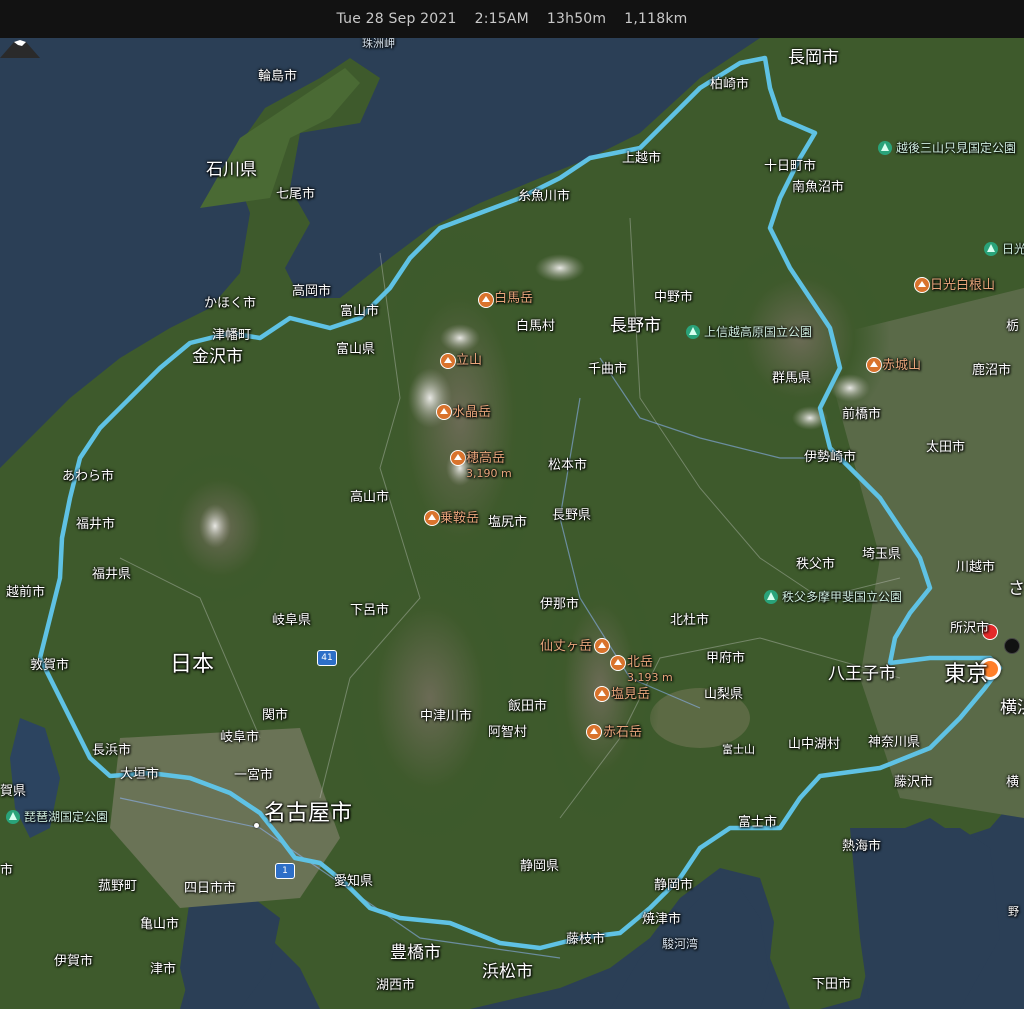 This screenshot has height=1009, width=1024. Describe the element at coordinates (536, 326) in the screenshot. I see `city-label: 白馬村` at that location.